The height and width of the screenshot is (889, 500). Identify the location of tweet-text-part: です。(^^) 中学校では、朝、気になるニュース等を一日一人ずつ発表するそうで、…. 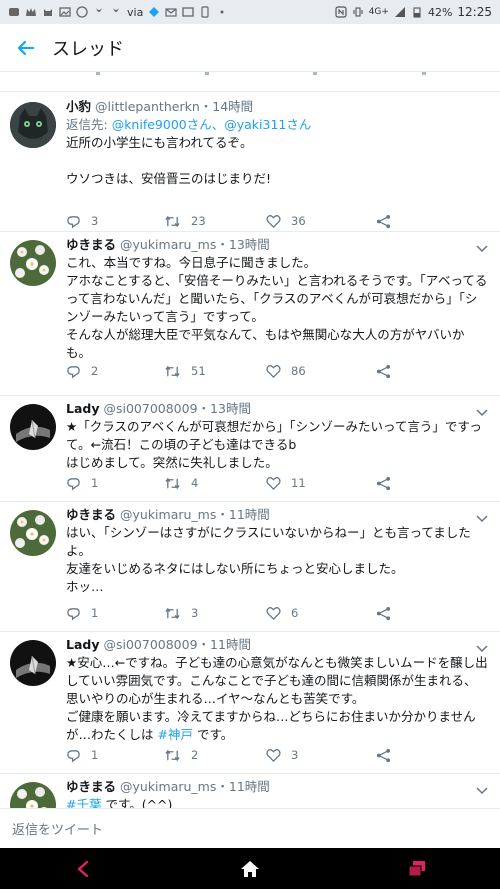
(139, 802).